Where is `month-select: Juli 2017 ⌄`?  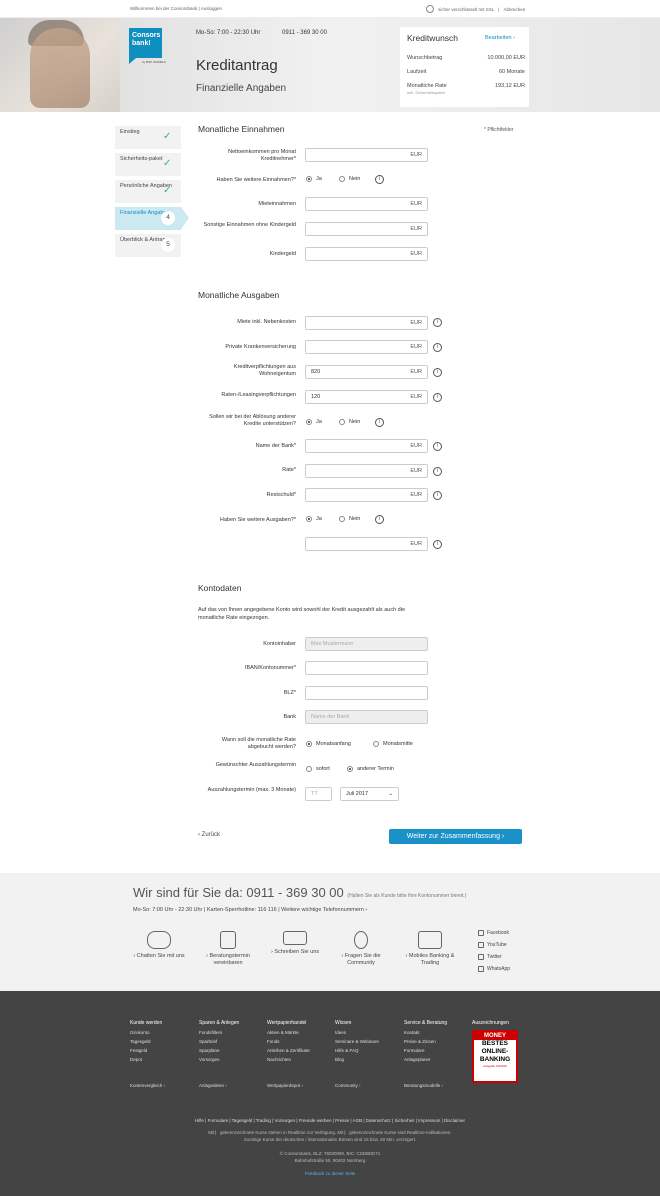
month-select: Juli 2017 ⌄ is located at coordinates (369, 794).